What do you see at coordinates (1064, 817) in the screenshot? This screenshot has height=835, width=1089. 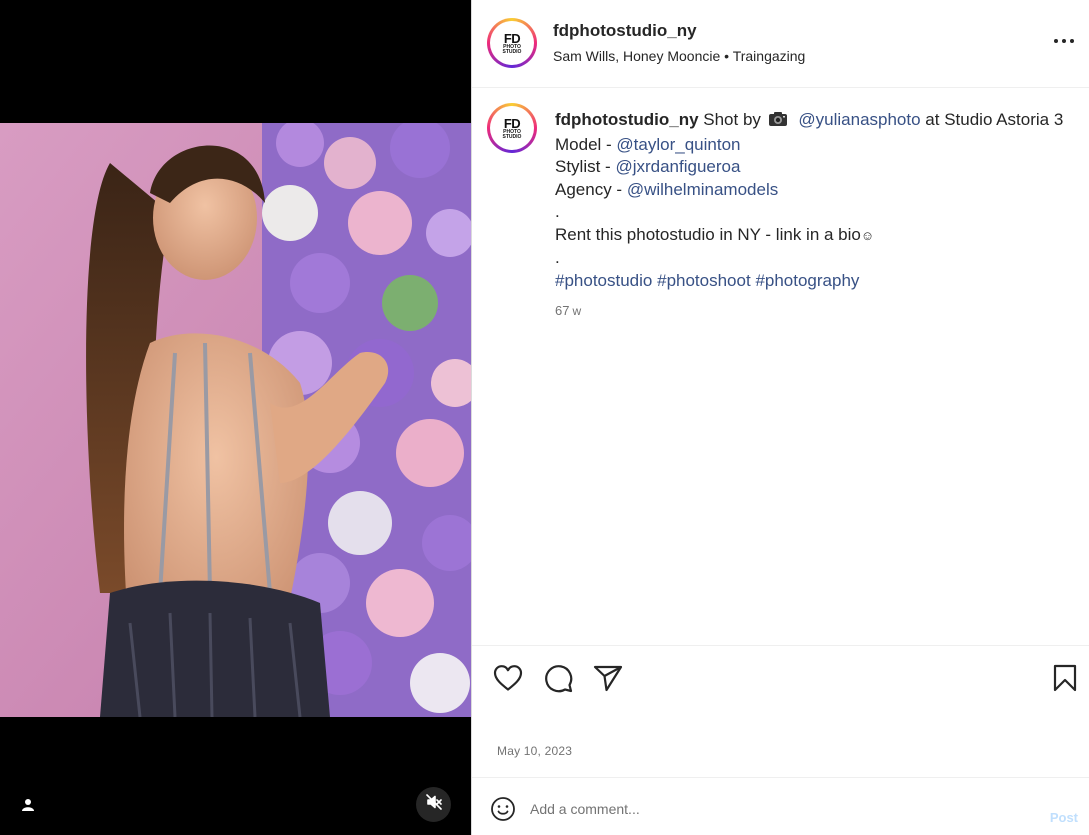 I see `post-comment-button: Post` at bounding box center [1064, 817].